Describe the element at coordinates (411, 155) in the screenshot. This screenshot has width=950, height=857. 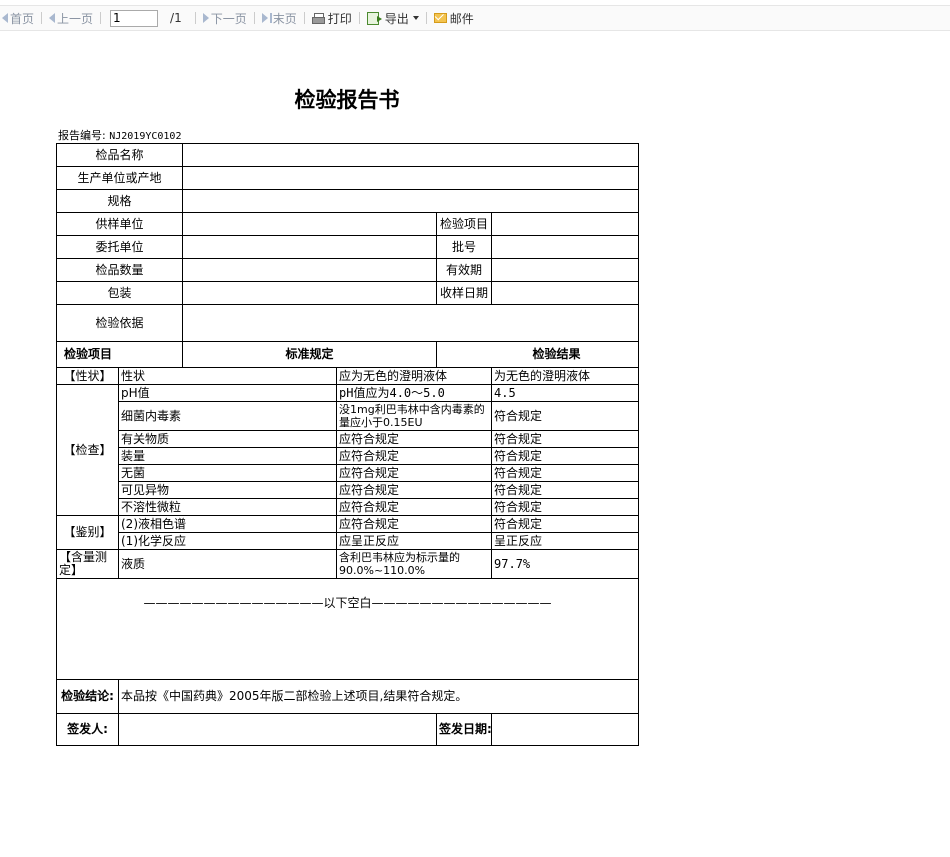
I see `sample-name-value` at that location.